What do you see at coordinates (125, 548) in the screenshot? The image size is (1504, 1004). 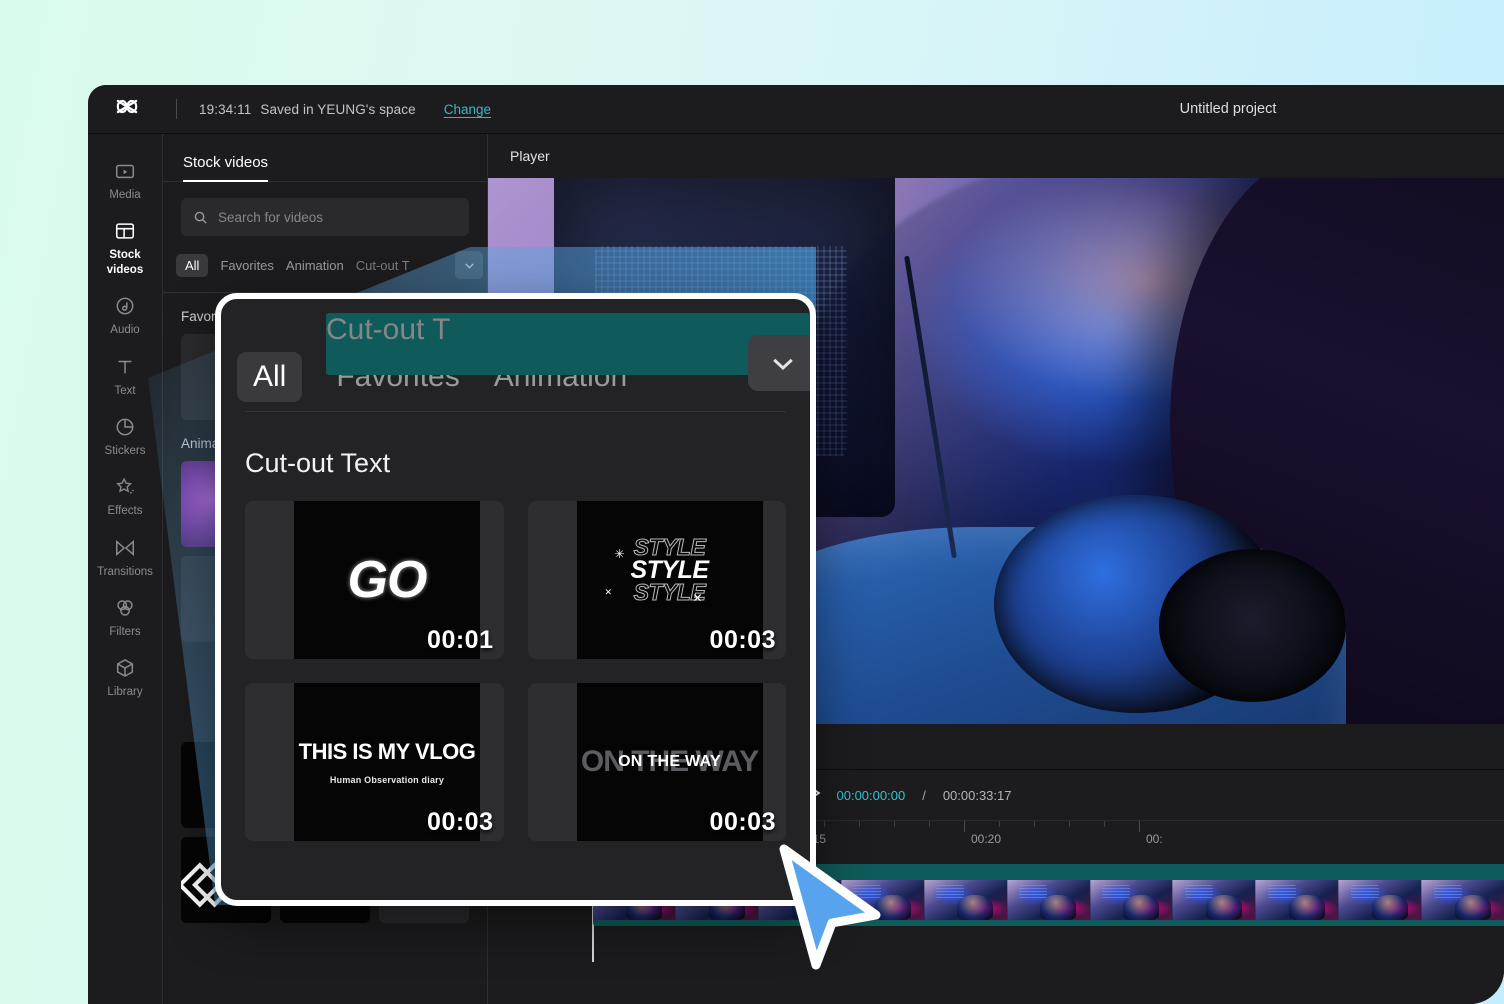 I see `transitions-icon` at bounding box center [125, 548].